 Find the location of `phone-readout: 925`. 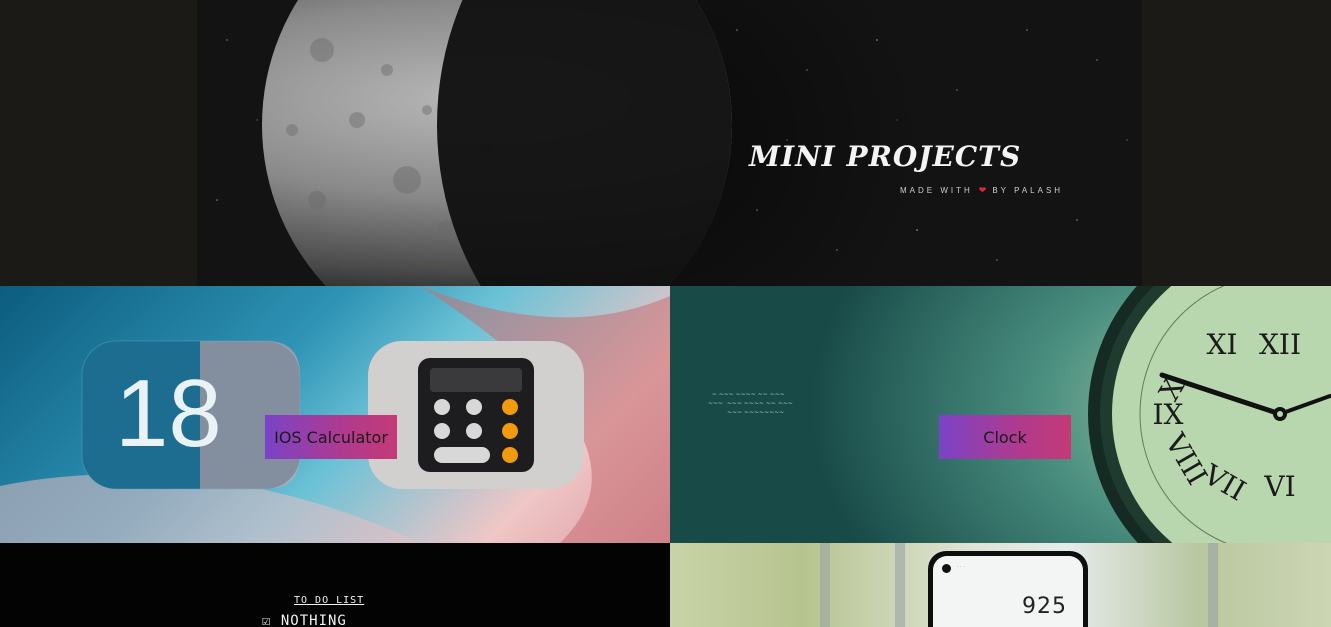

phone-readout: 925 is located at coordinates (1044, 606).